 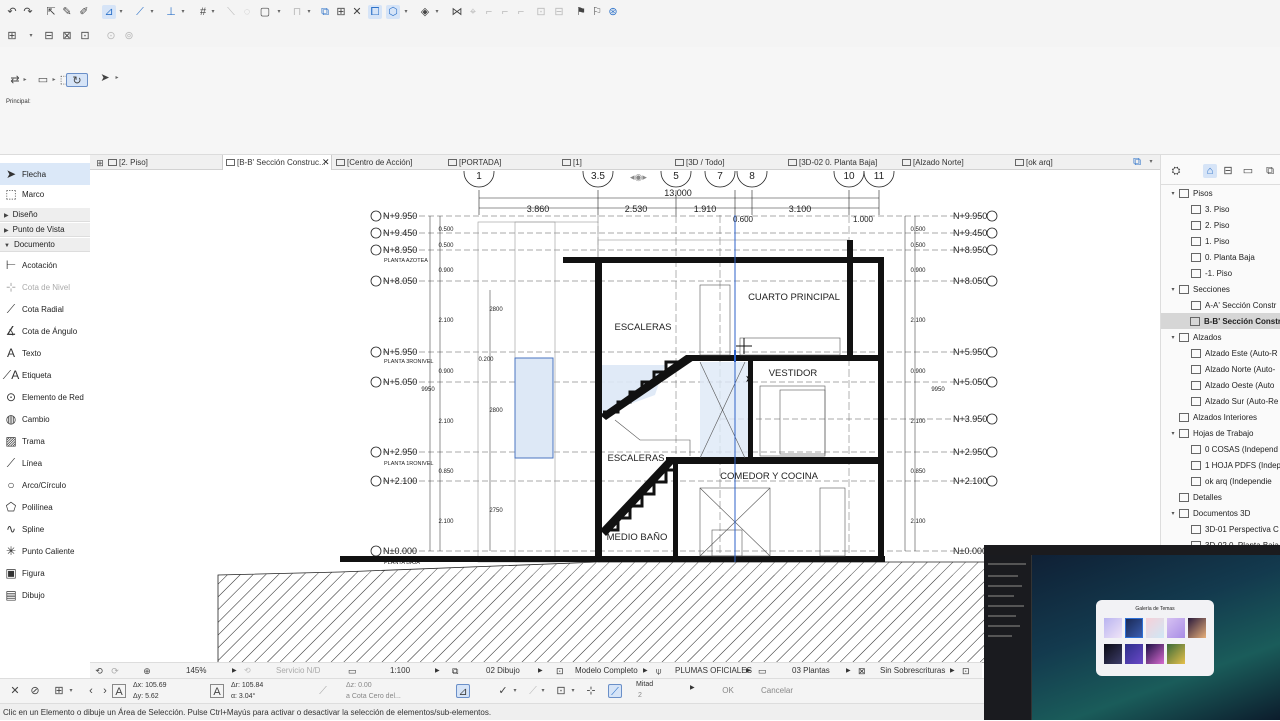 What do you see at coordinates (54, 80) in the screenshot?
I see `selection-dropdown-icon: ▸` at bounding box center [54, 80].